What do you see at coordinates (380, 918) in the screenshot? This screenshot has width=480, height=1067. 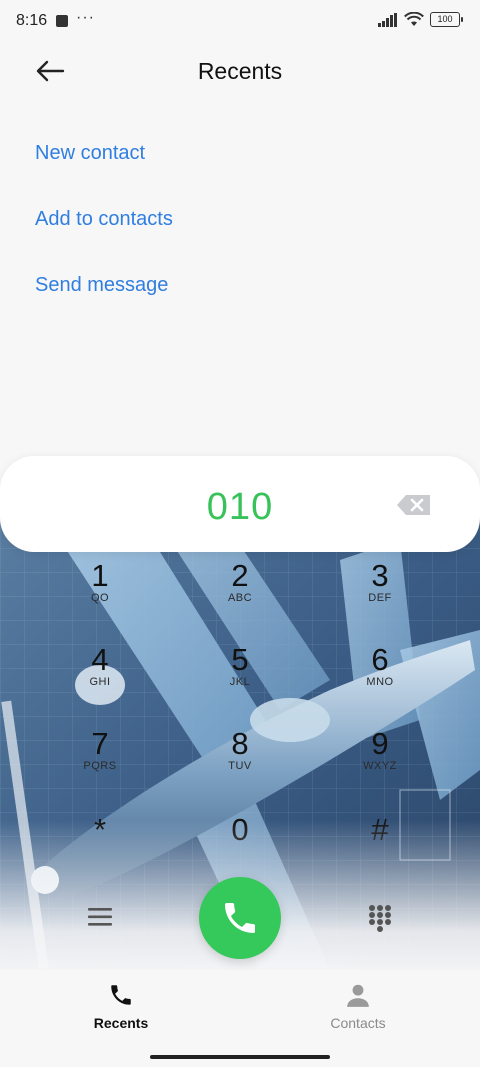 I see `dialpad-icon` at bounding box center [380, 918].